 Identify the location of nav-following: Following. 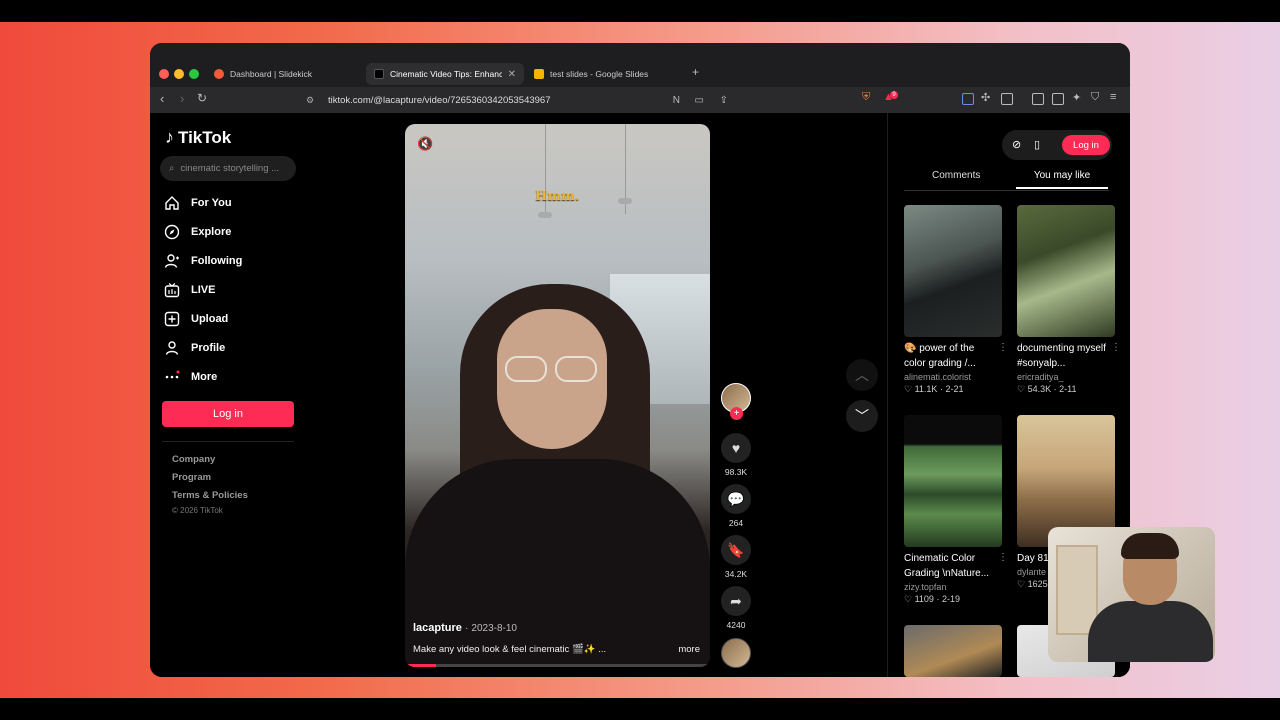
(224, 261).